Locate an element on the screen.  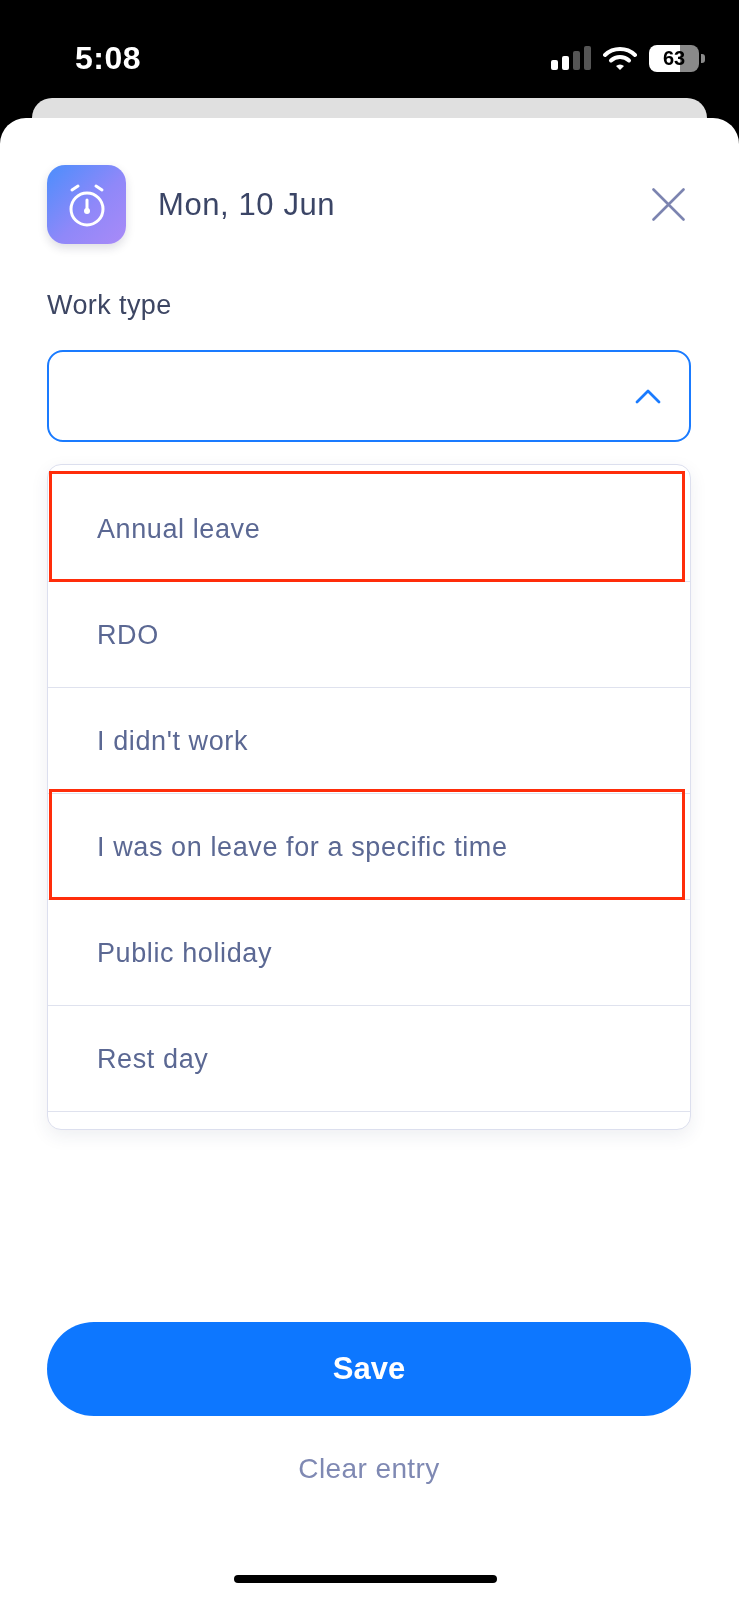
close-icon is located at coordinates (668, 204).